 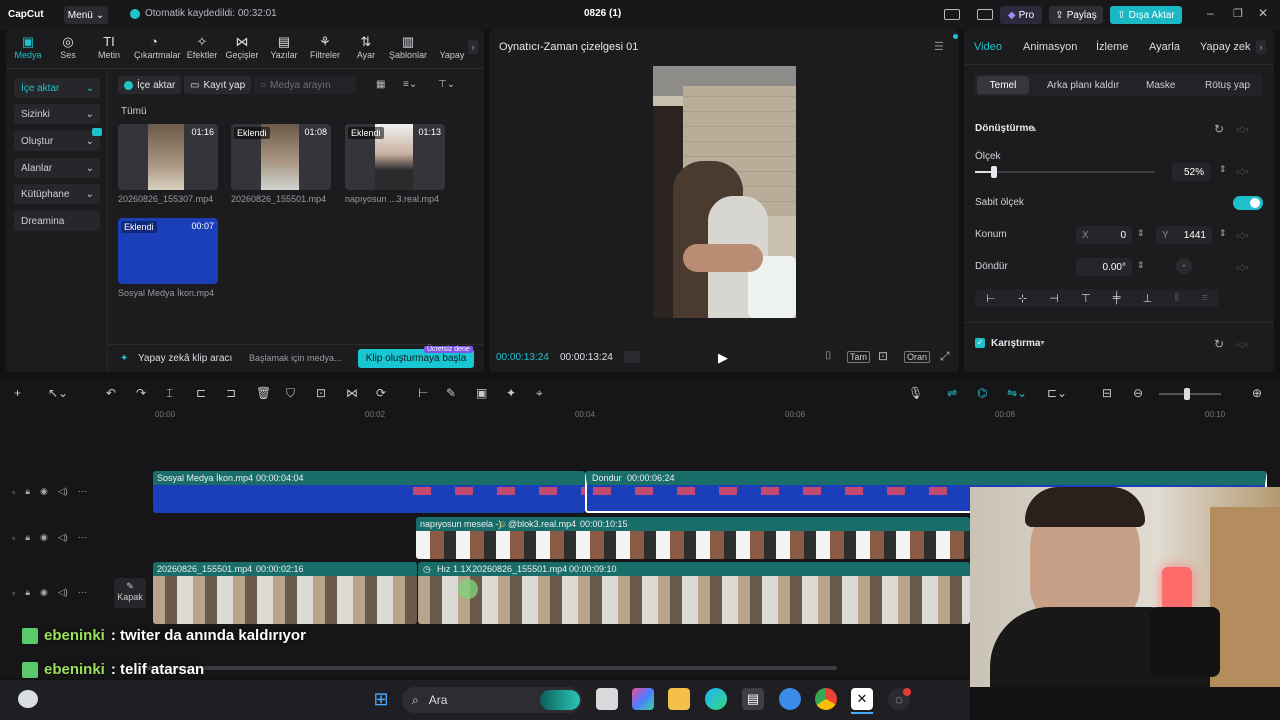 I want to click on zoom-slider-thumb, so click(x=1187, y=394).